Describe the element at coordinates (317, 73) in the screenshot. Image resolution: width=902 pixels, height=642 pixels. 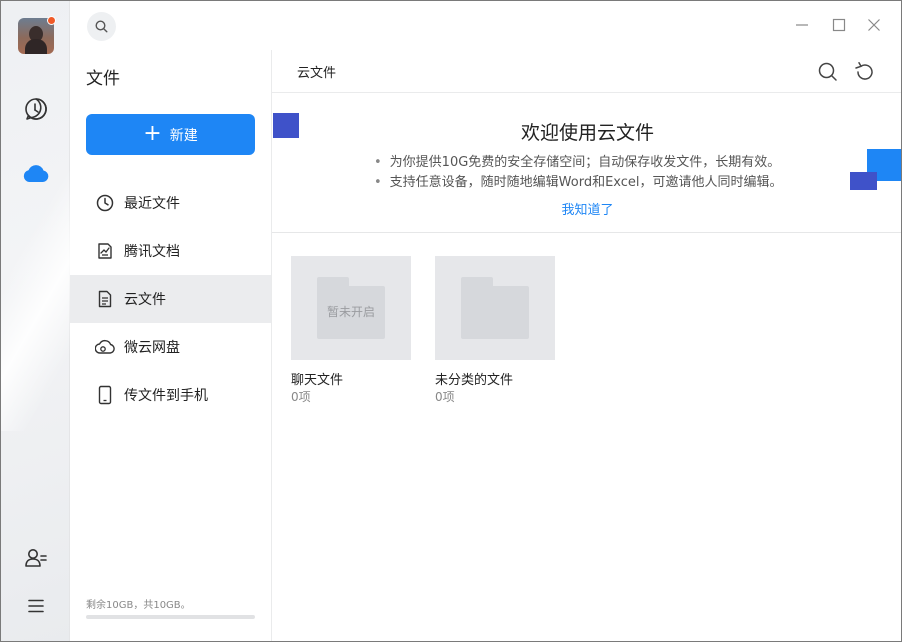
I see `breadcrumb: 云文件` at that location.